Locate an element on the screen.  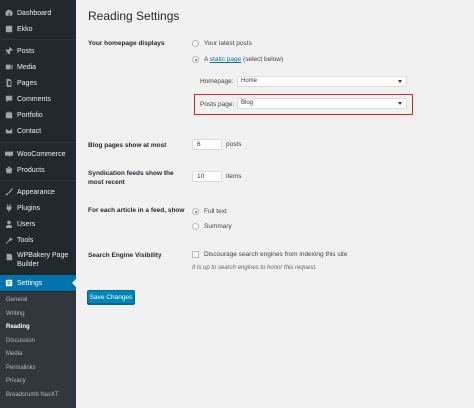
sidebar-item-label: Dashboard is located at coordinates (34, 13).